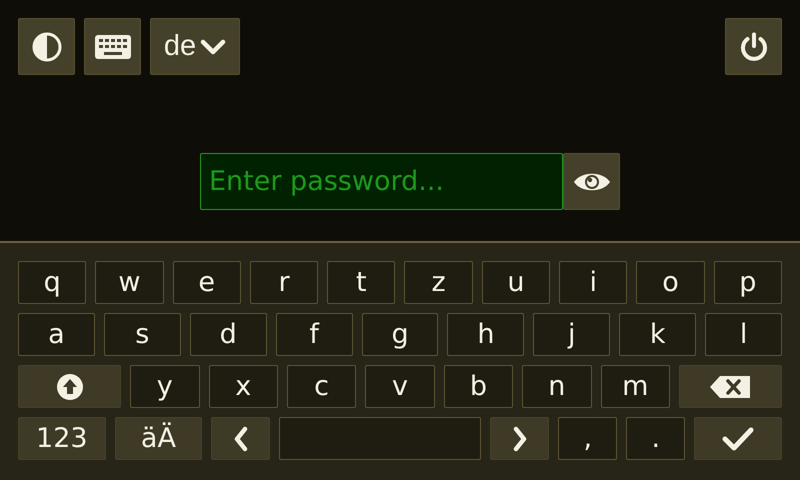 The height and width of the screenshot is (480, 800). Describe the element at coordinates (656, 438) in the screenshot. I see `keyboard-key: .` at that location.